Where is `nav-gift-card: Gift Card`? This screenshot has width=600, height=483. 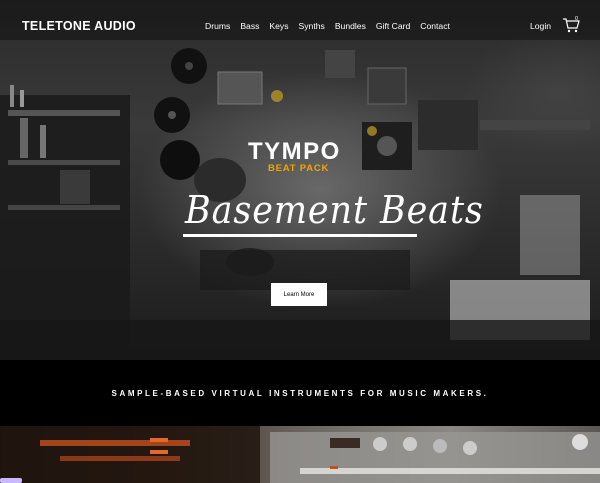
nav-gift-card: Gift Card is located at coordinates (393, 26).